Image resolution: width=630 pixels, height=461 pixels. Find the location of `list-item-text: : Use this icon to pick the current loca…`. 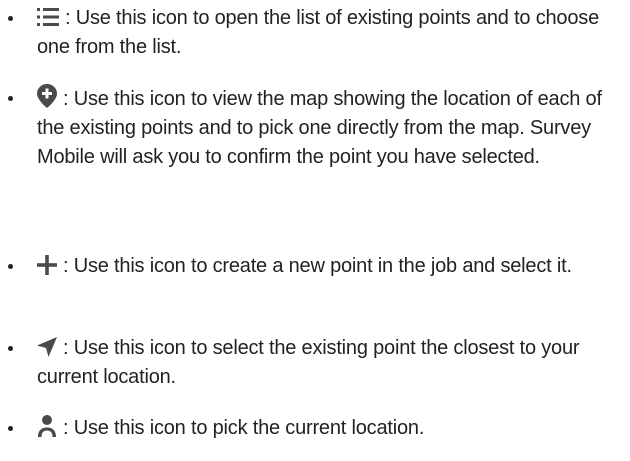

list-item-text: : Use this icon to pick the current loca… is located at coordinates (244, 428).